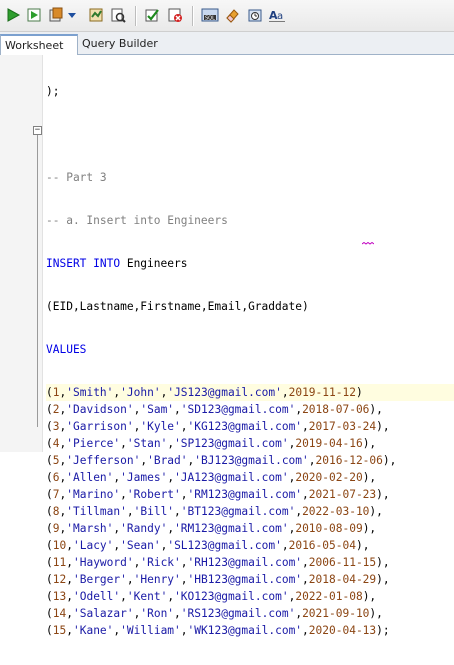  I want to click on row-date: 2018-04-29, so click(342, 579).